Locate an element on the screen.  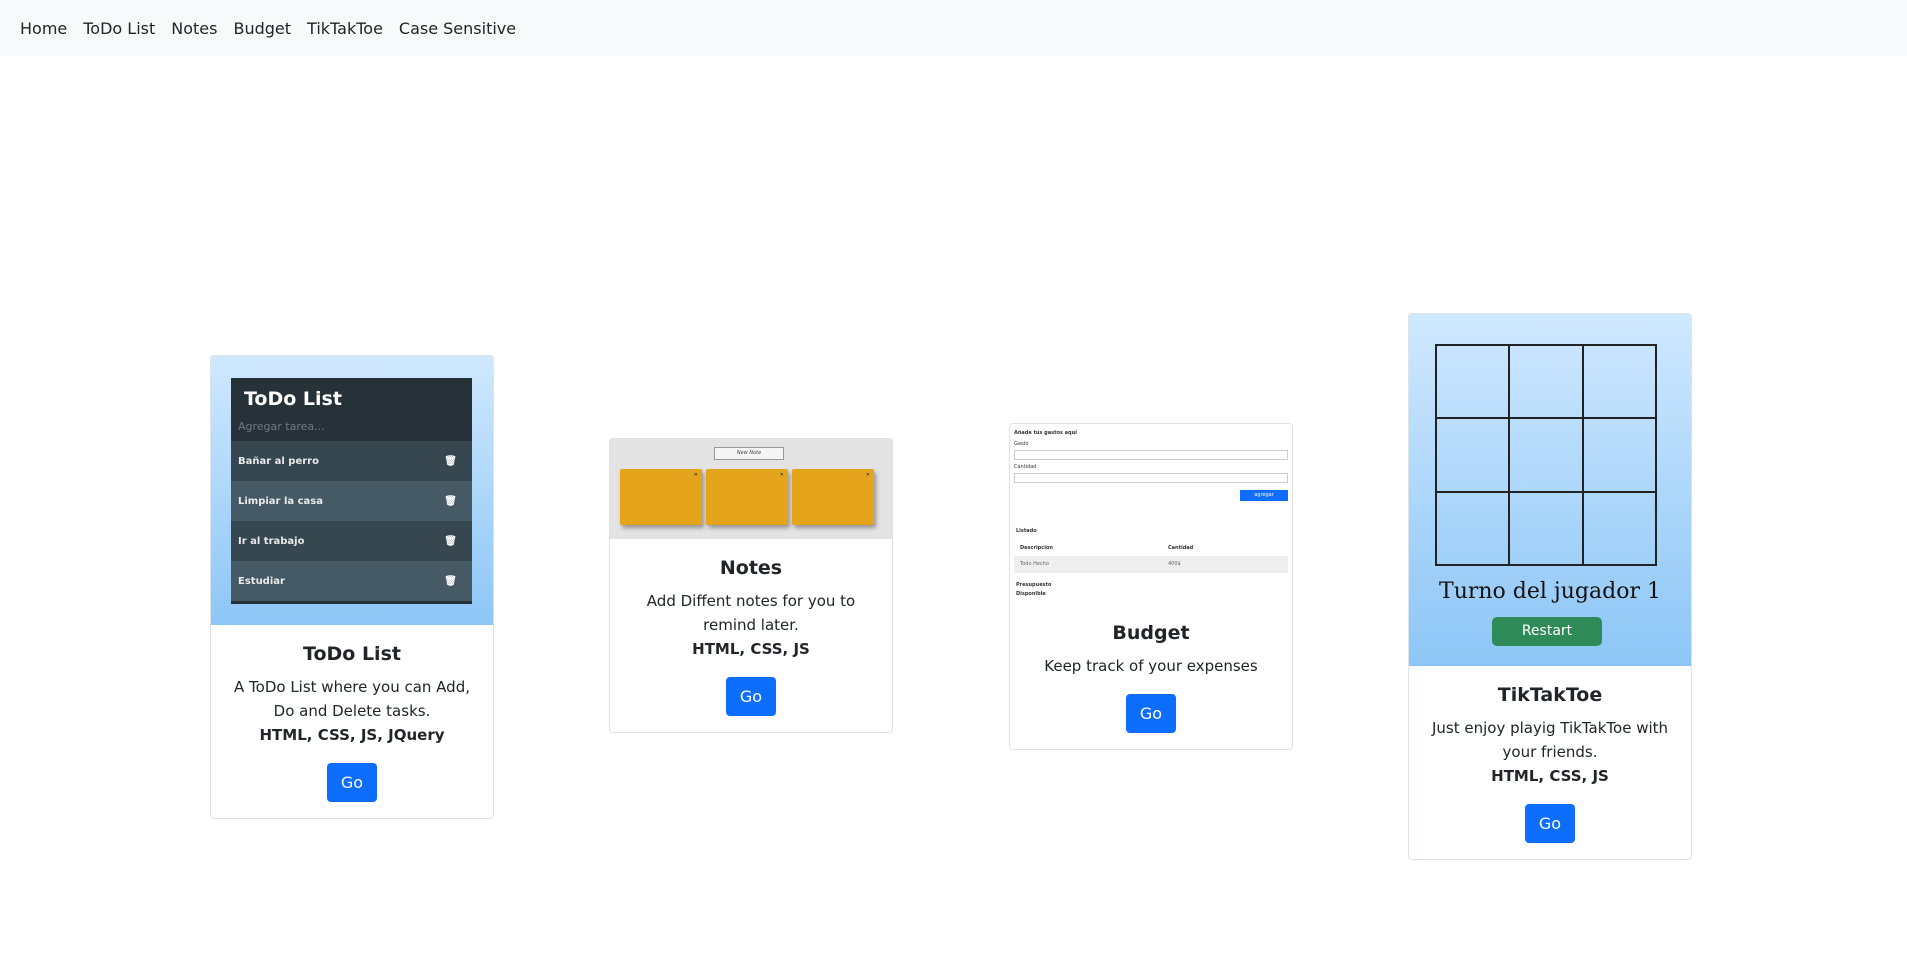
todo-preview-row: Bañar al perro 🗑 is located at coordinates (351, 461).